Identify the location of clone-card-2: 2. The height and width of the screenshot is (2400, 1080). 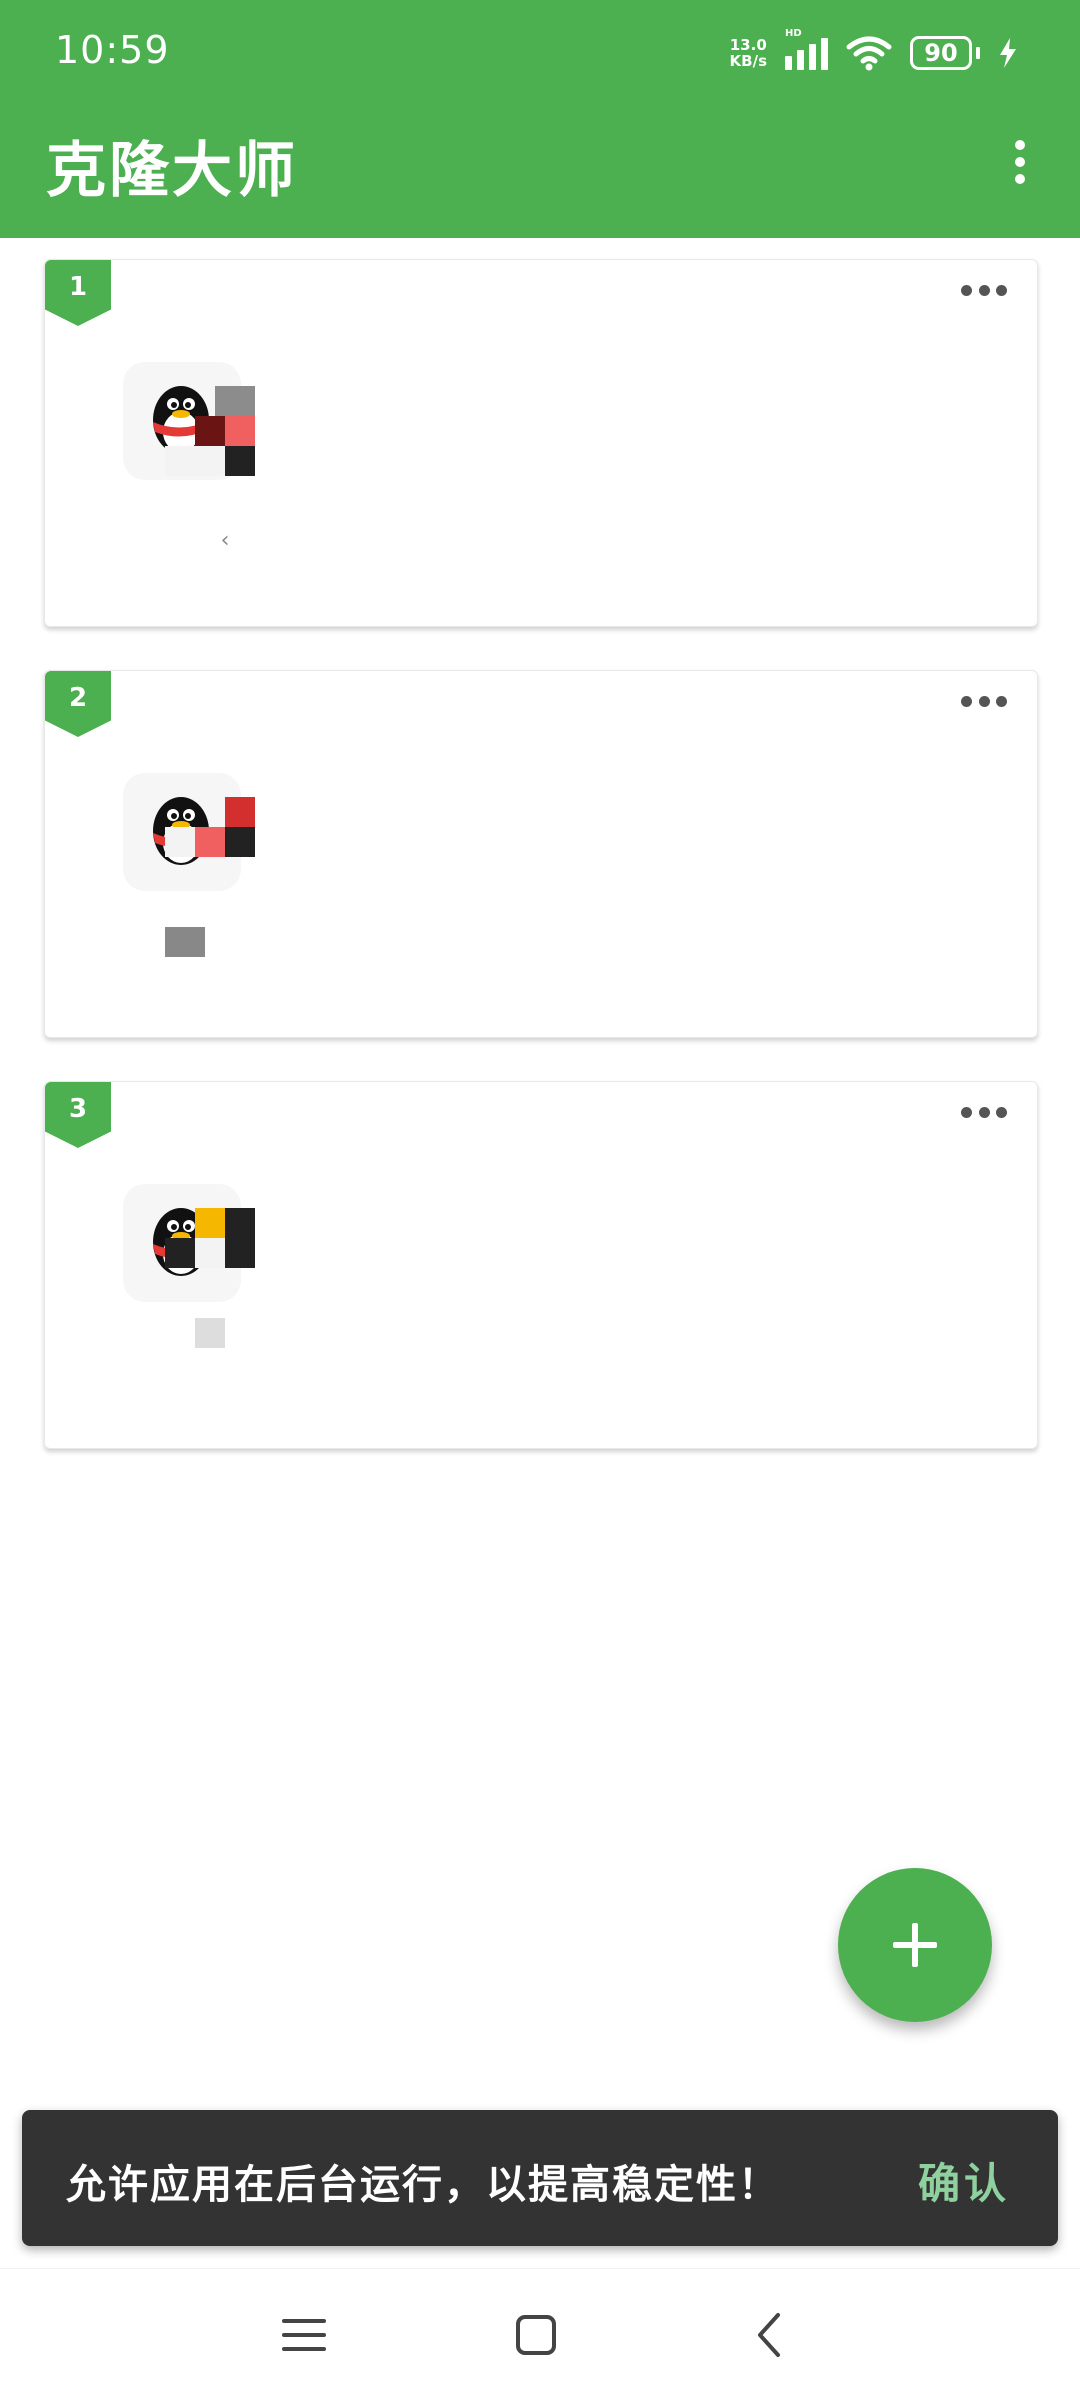
(541, 854).